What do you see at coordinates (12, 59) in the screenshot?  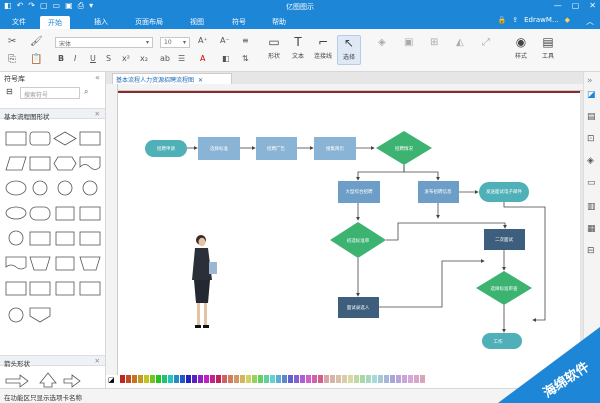 I see `copy-icon: ⎘` at bounding box center [12, 59].